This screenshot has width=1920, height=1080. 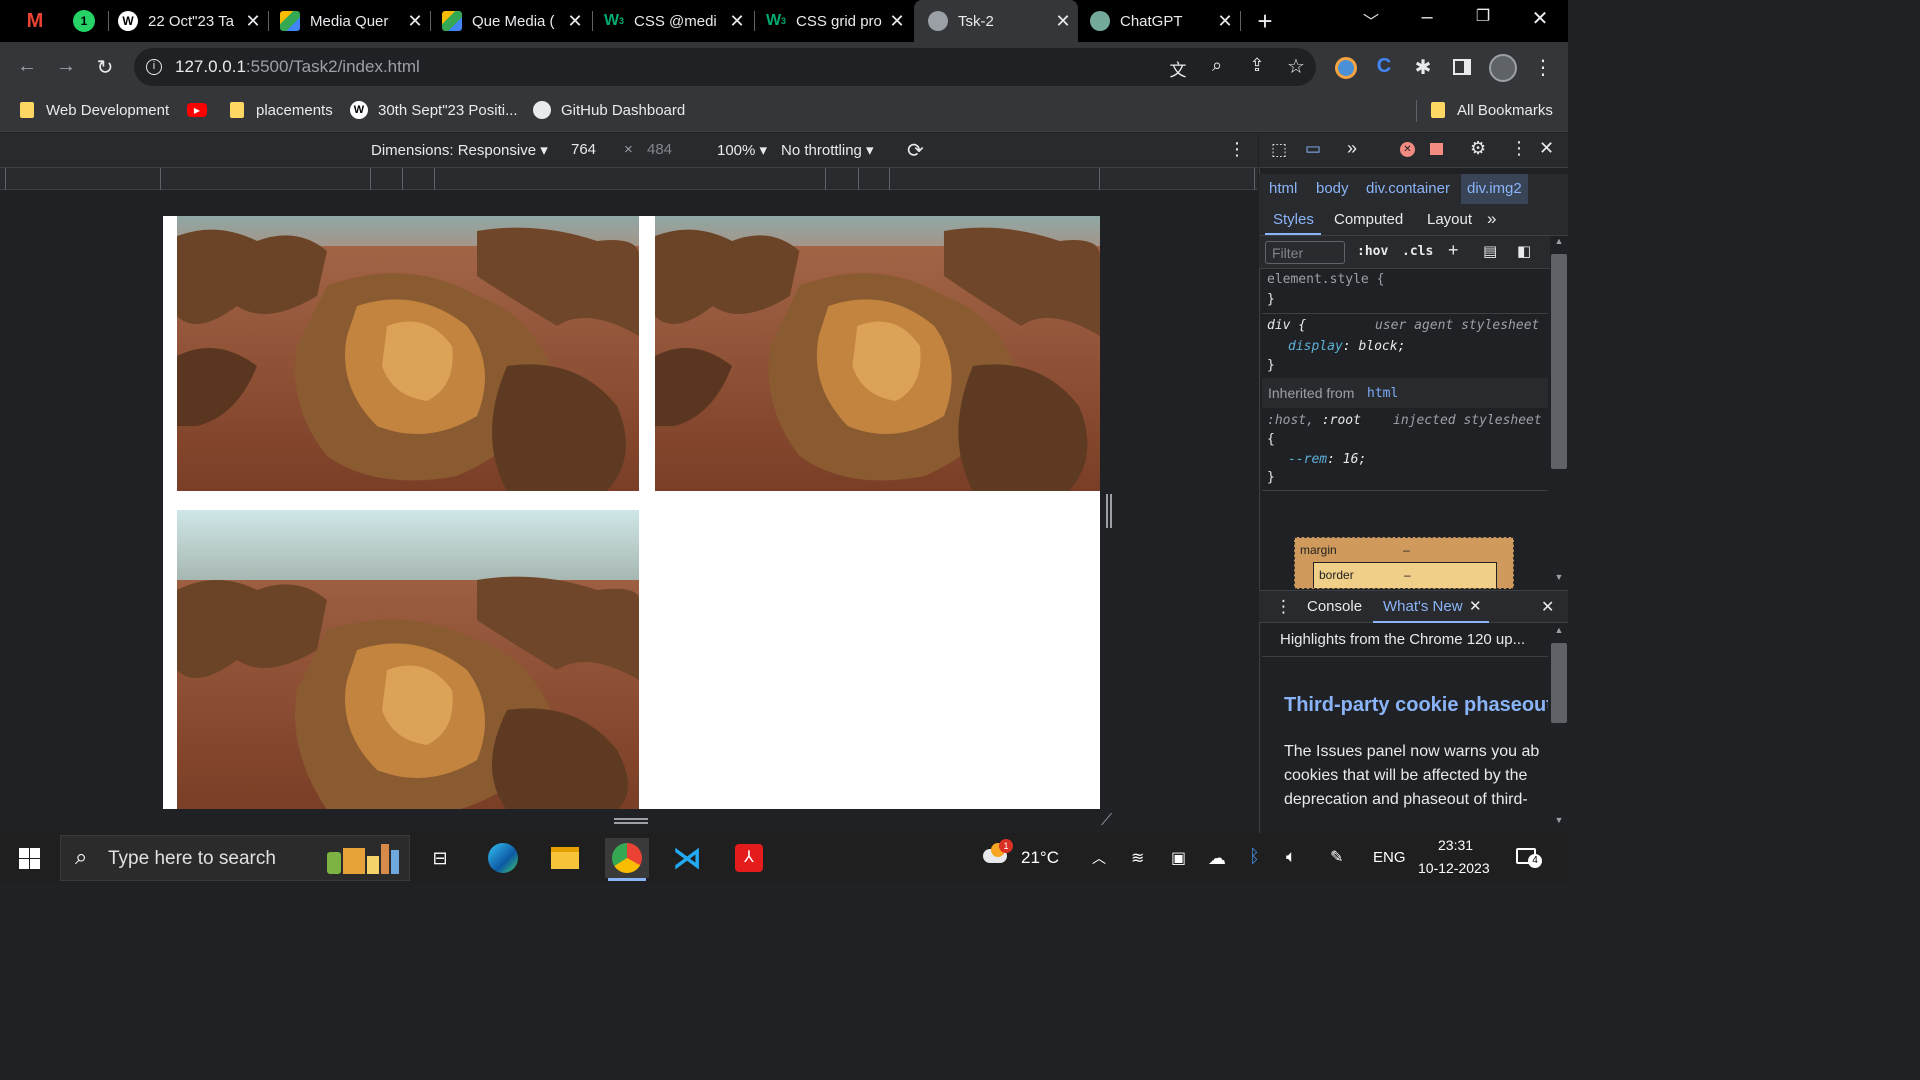 What do you see at coordinates (1371, 20) in the screenshot?
I see `tab-search-chevron-icon: ﹀` at bounding box center [1371, 20].